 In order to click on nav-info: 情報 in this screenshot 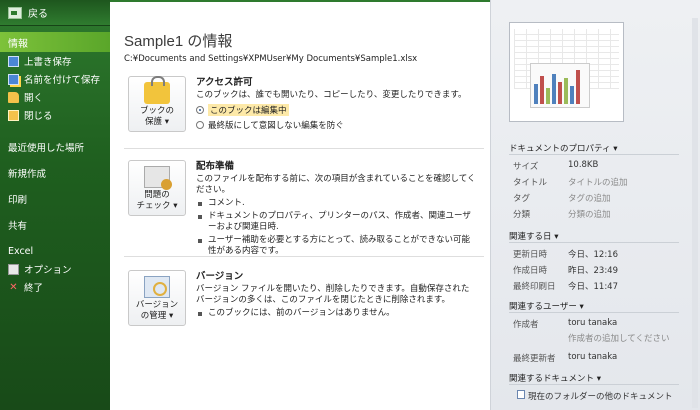, I will do `click(55, 42)`.